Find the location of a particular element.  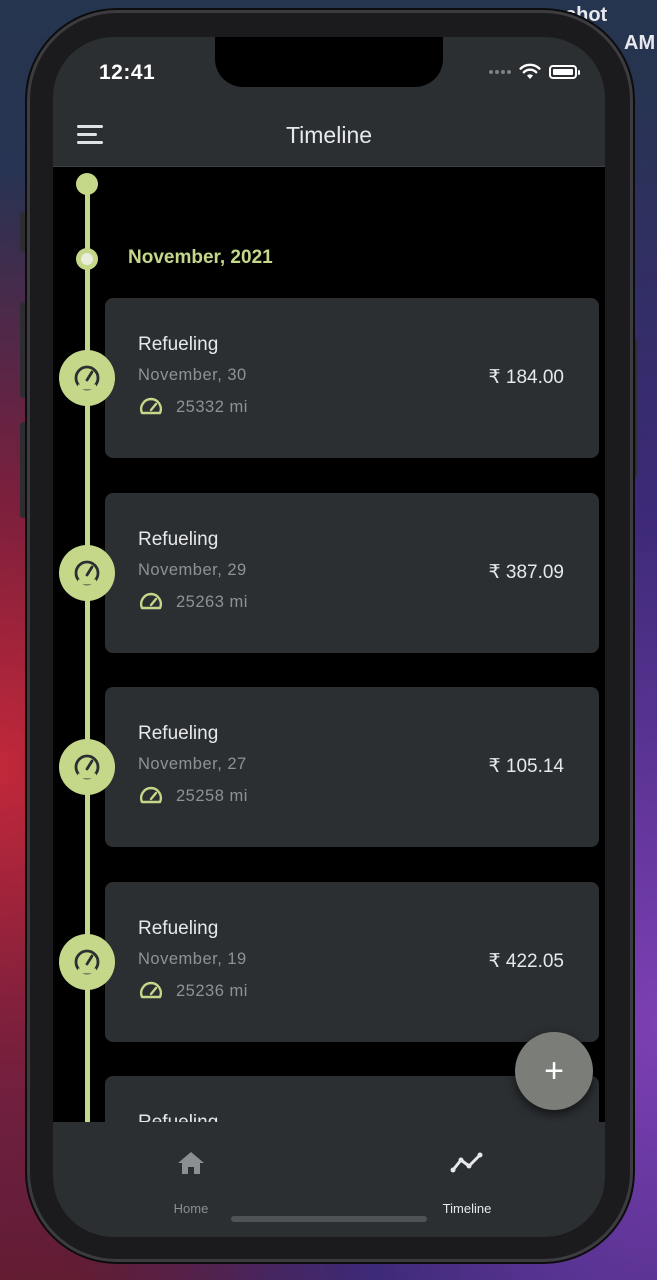

nav-label-timeline: Timeline is located at coordinates (467, 1208).